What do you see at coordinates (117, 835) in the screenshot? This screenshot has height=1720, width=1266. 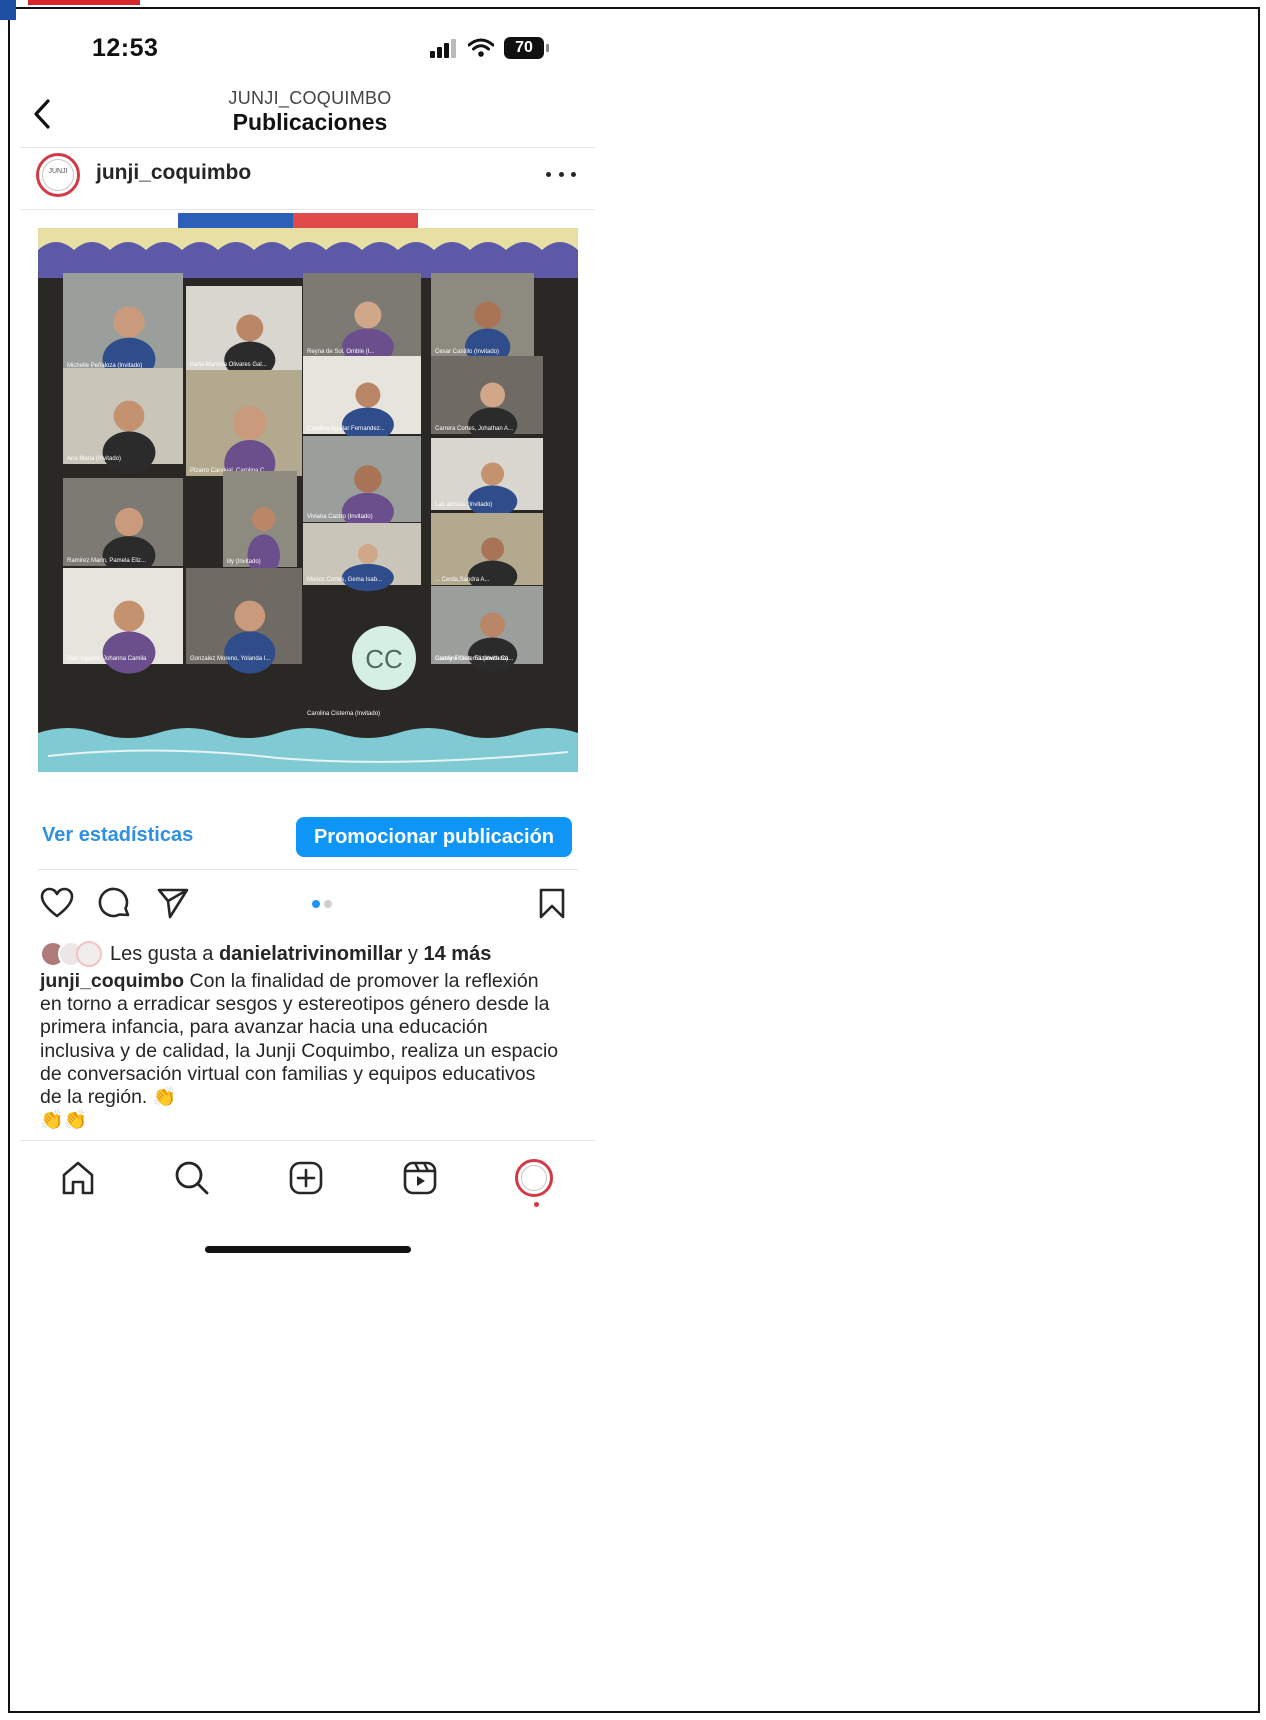 I see `view-insights-link: Ver estadísticas` at bounding box center [117, 835].